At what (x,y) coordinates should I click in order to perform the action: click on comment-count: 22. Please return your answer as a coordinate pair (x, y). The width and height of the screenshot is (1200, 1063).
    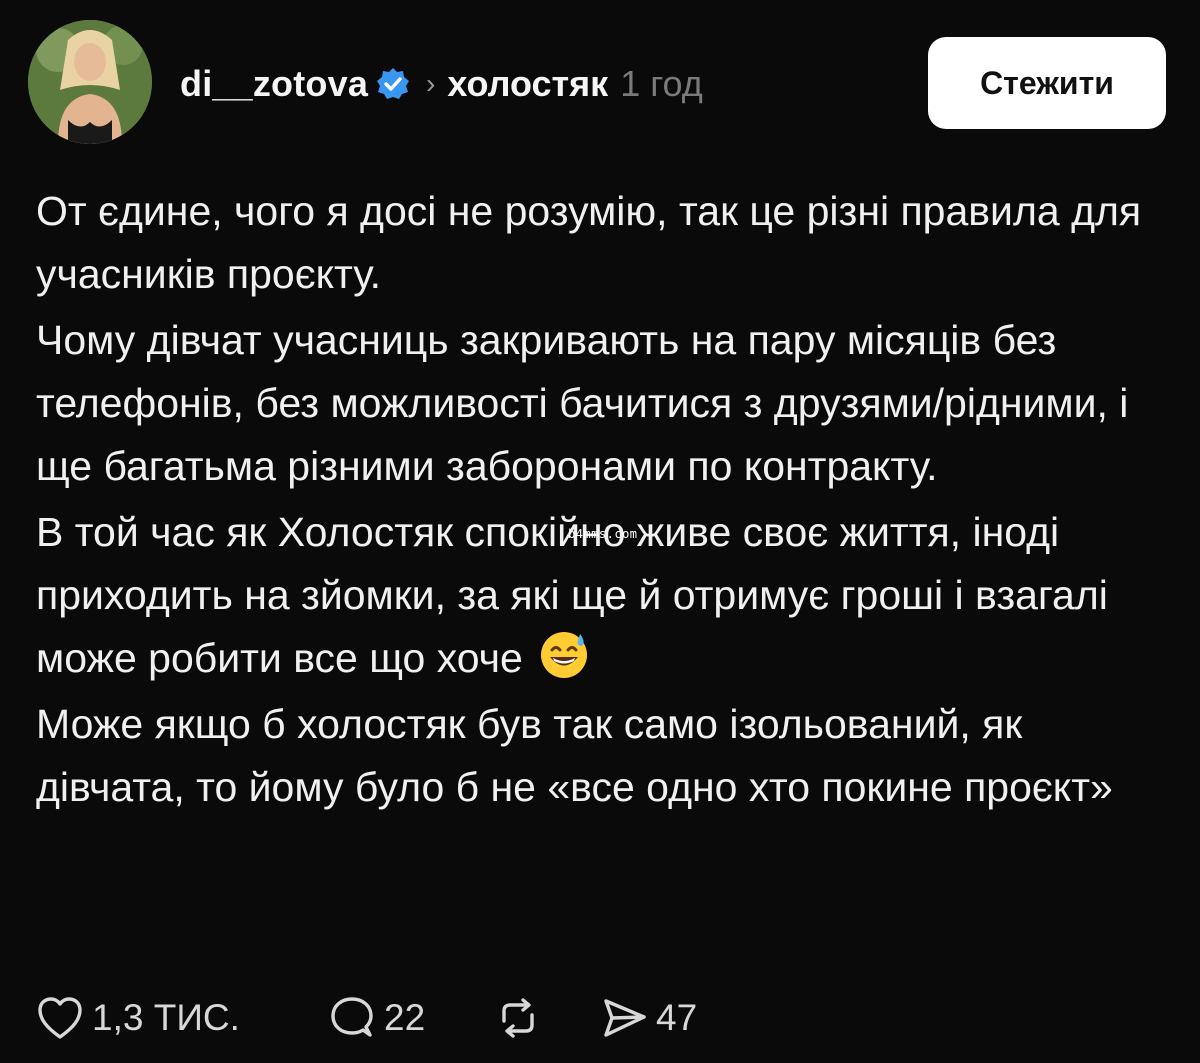
    Looking at the image, I should click on (405, 1017).